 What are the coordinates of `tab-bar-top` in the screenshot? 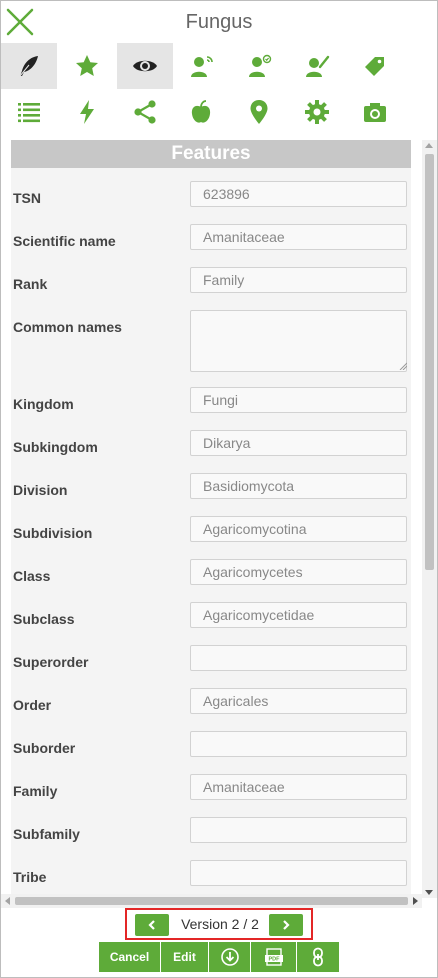 It's located at (219, 66).